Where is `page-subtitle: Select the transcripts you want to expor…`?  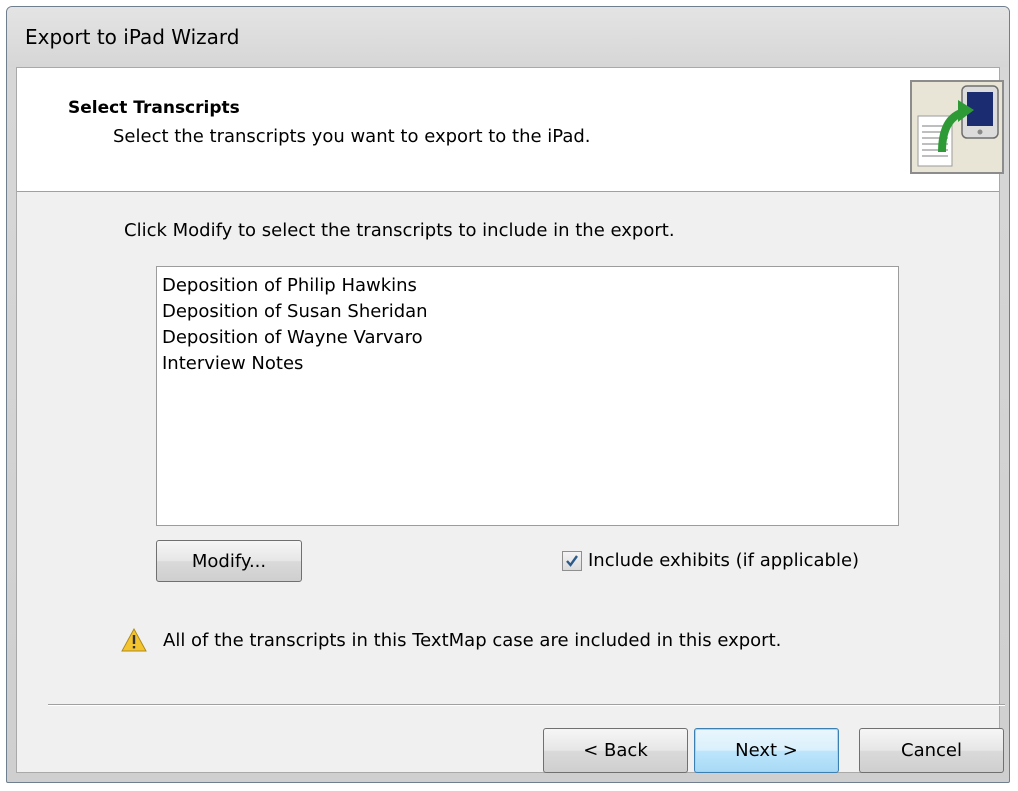 page-subtitle: Select the transcripts you want to expor… is located at coordinates (352, 136).